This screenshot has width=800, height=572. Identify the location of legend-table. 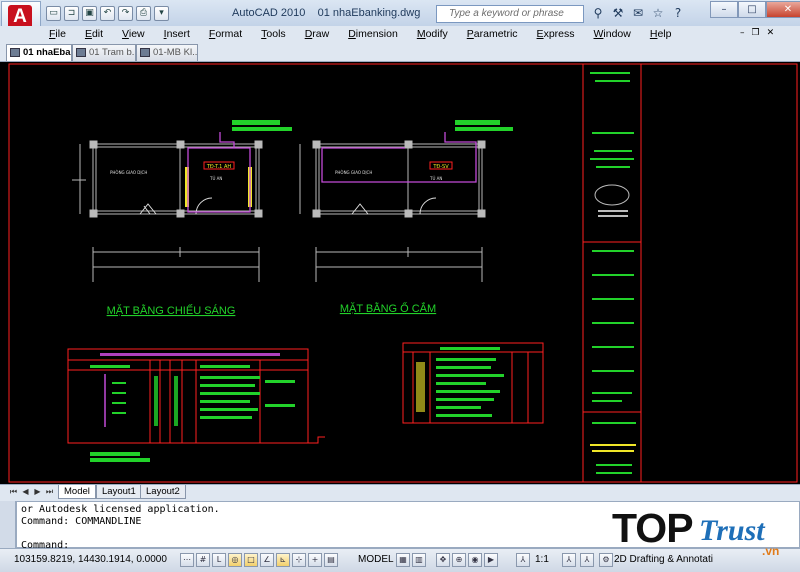
(473, 383).